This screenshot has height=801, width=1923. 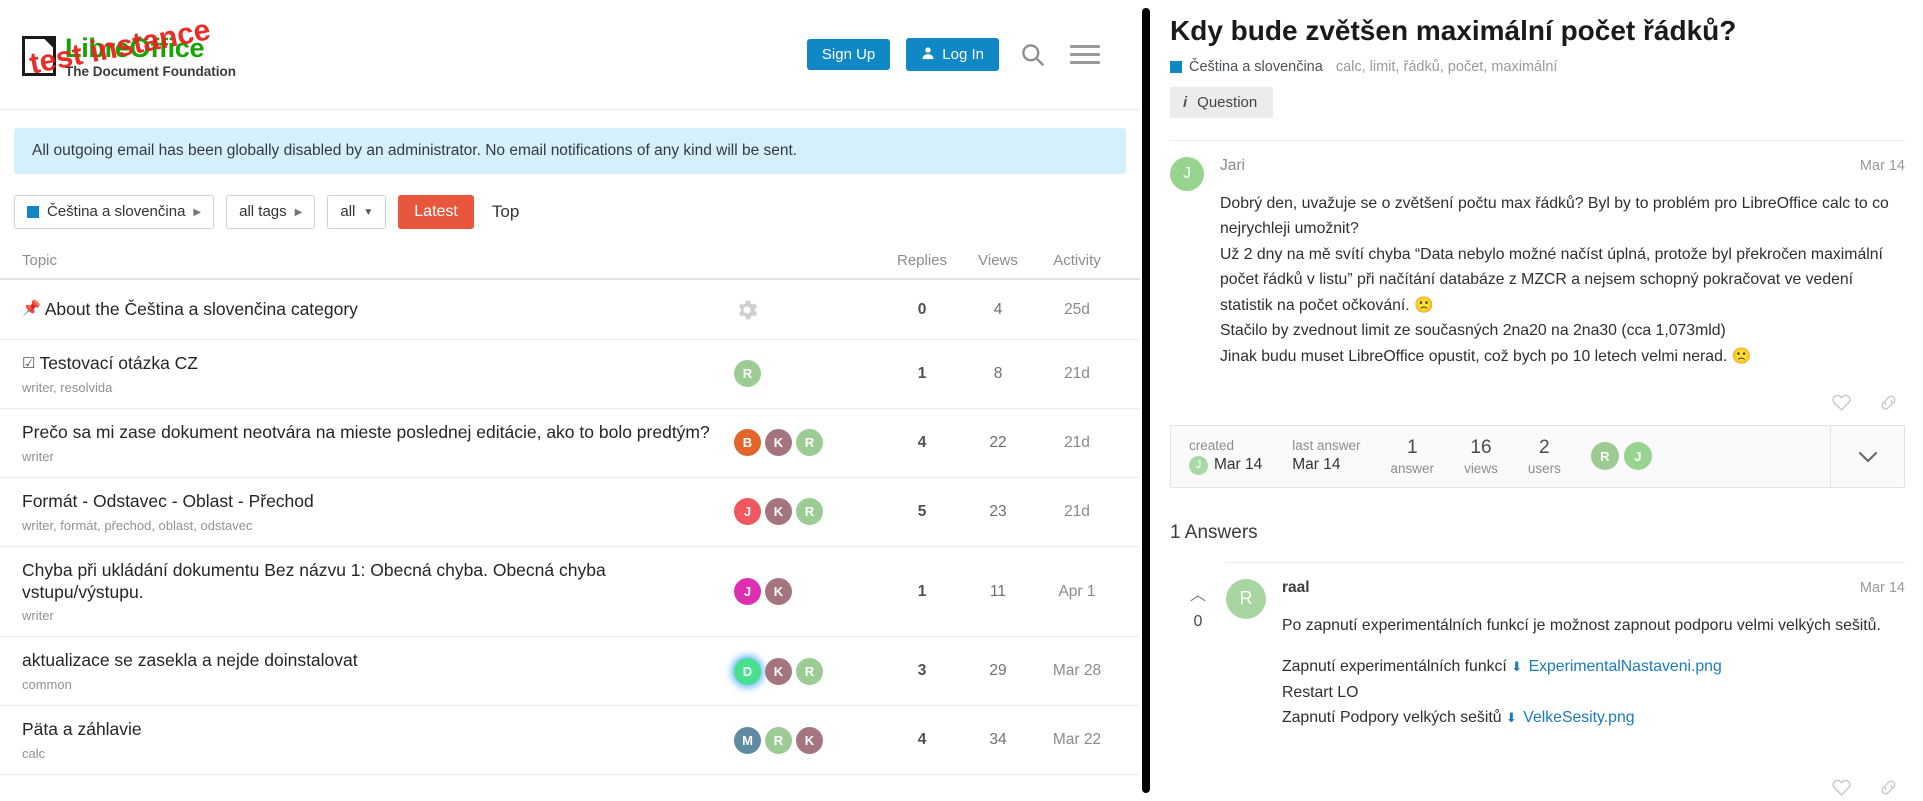 I want to click on replies-count: 1, so click(x=922, y=373).